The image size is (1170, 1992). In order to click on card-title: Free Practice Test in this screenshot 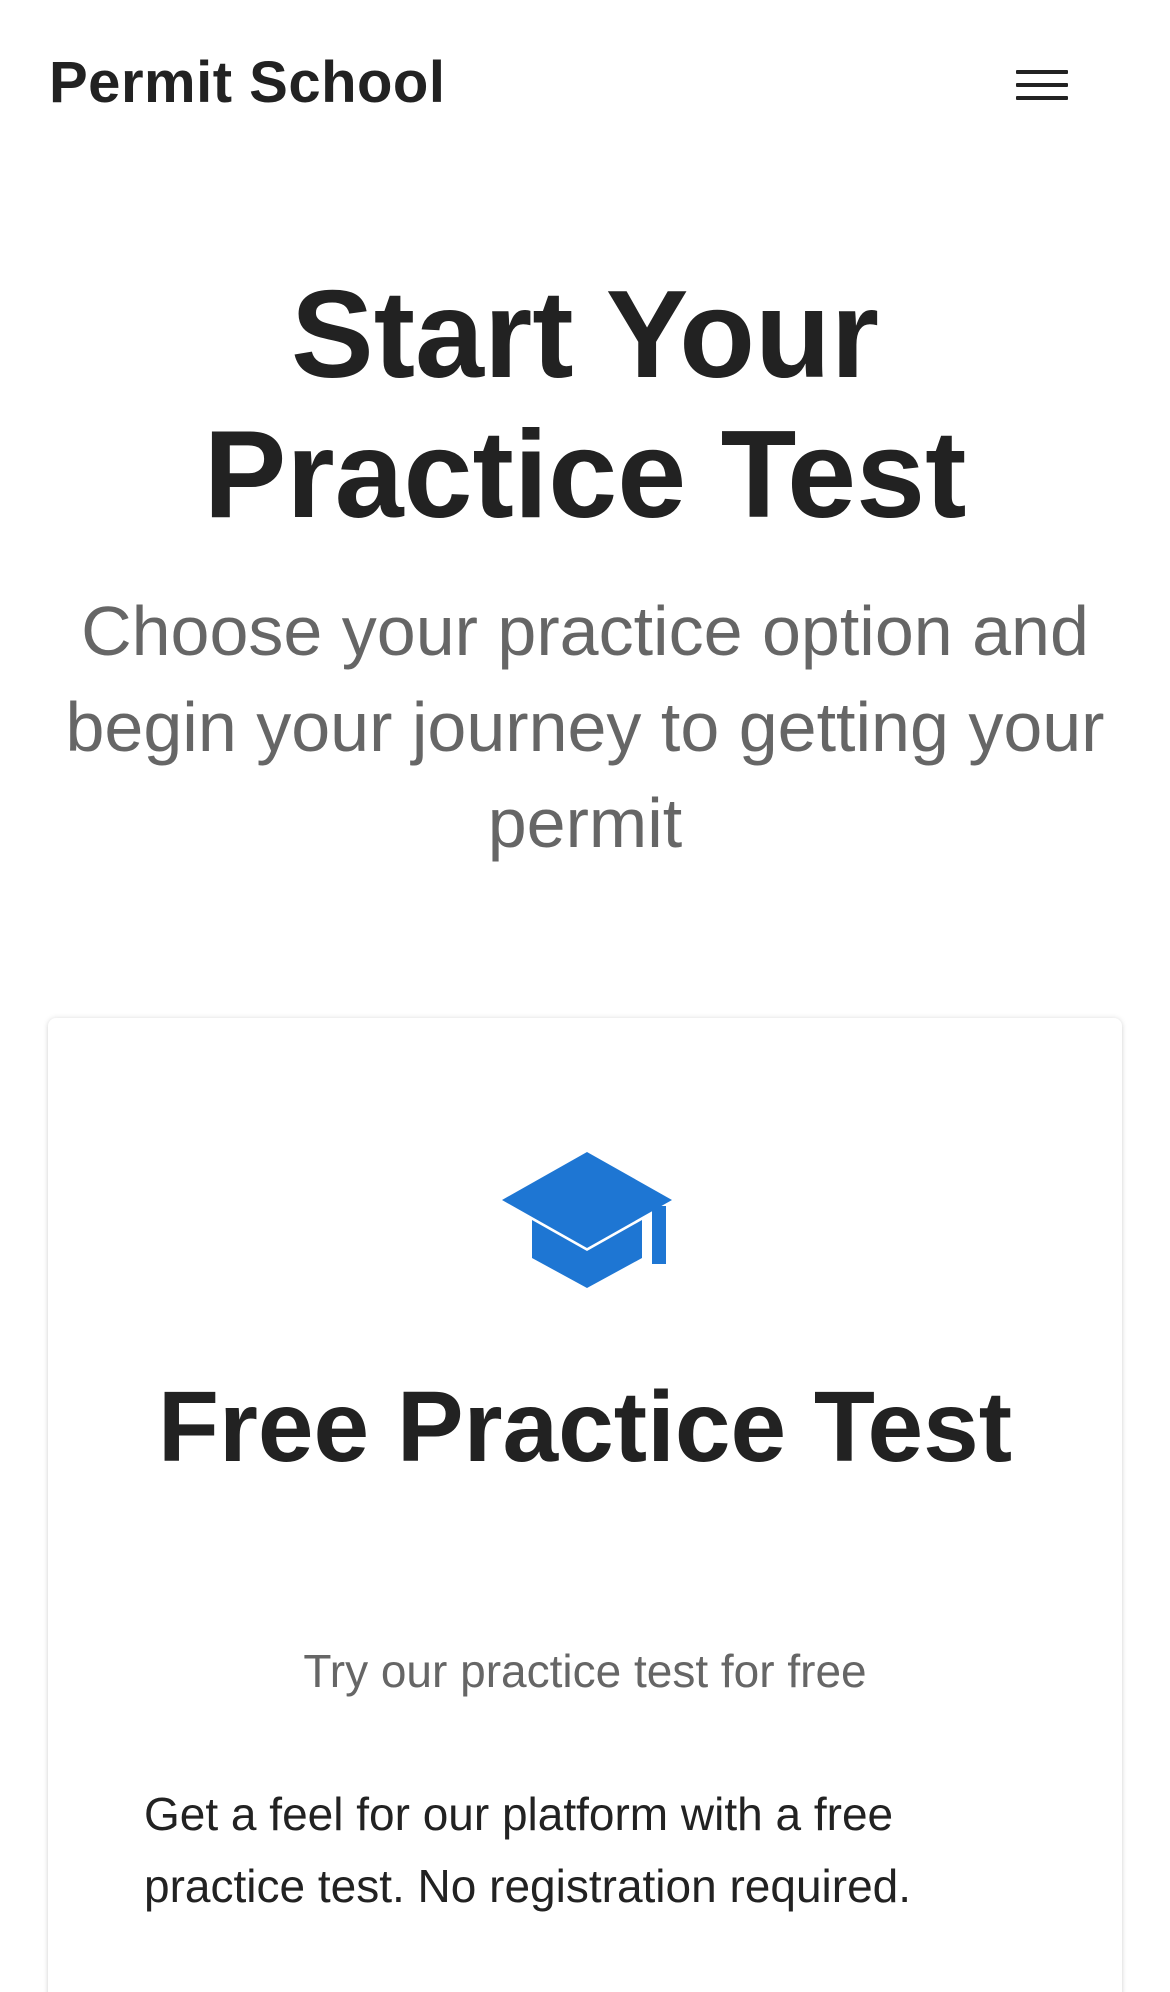, I will do `click(585, 1427)`.